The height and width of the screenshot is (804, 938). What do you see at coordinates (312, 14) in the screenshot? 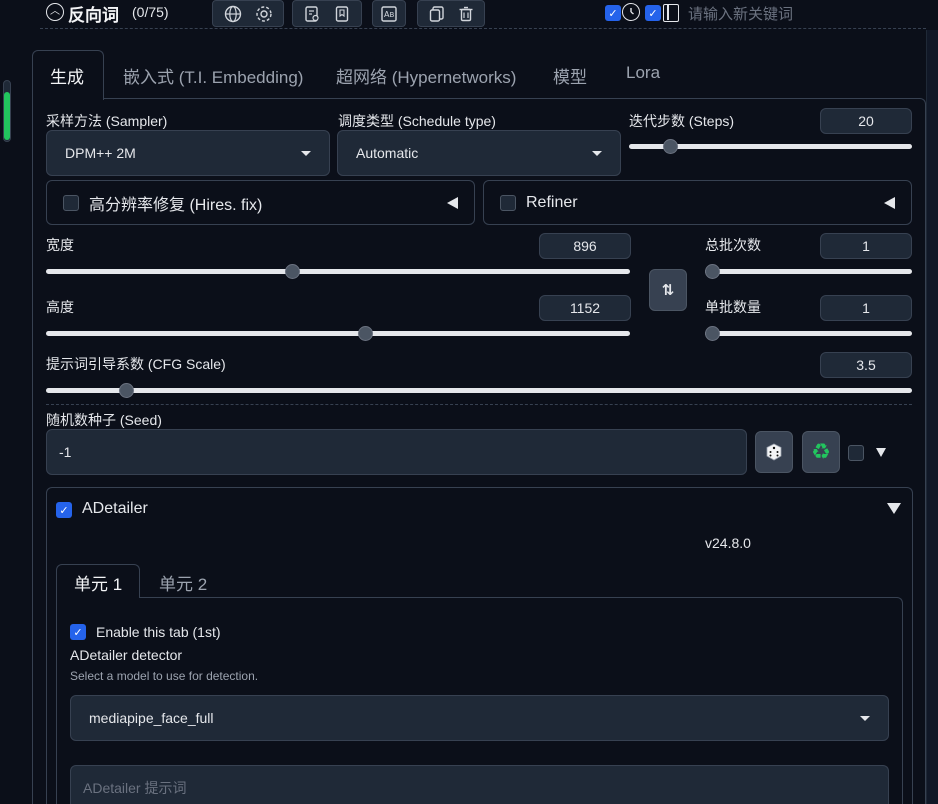
I see `file-settings-icon` at bounding box center [312, 14].